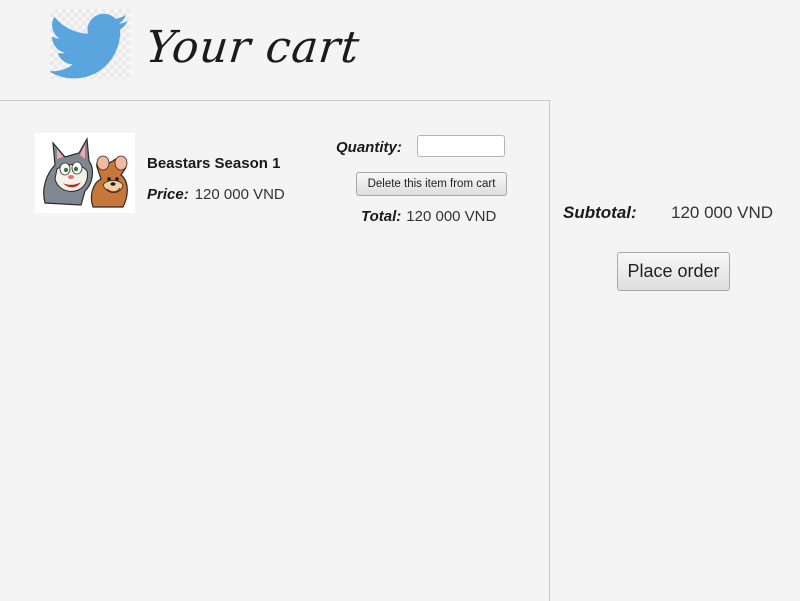 Image resolution: width=800 pixels, height=601 pixels. I want to click on logo, so click(90, 44).